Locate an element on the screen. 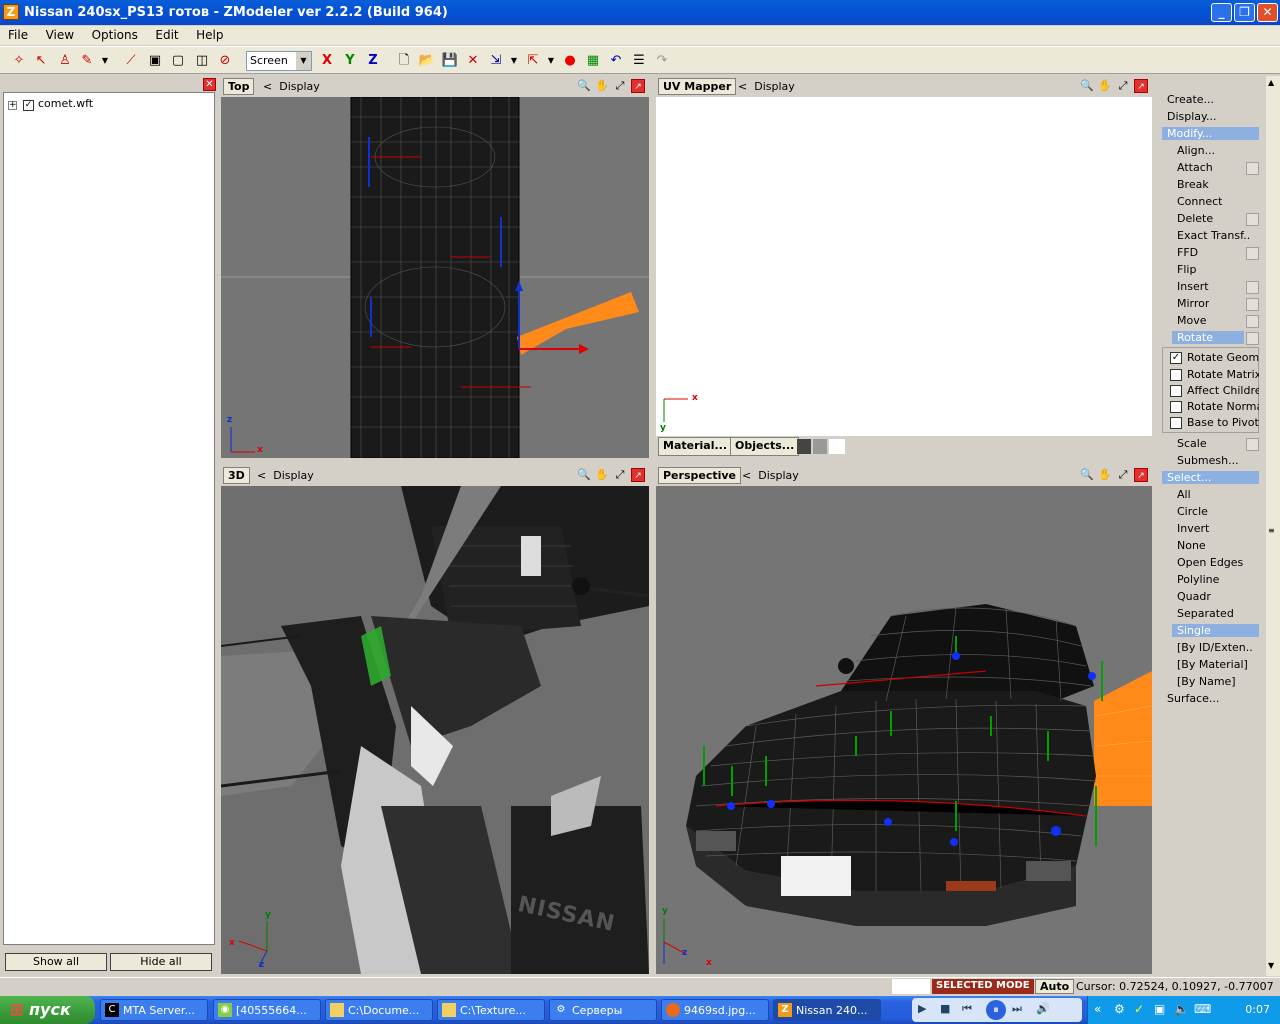 This screenshot has width=1280, height=1024. rotate-options-box is located at coordinates (1252, 338).